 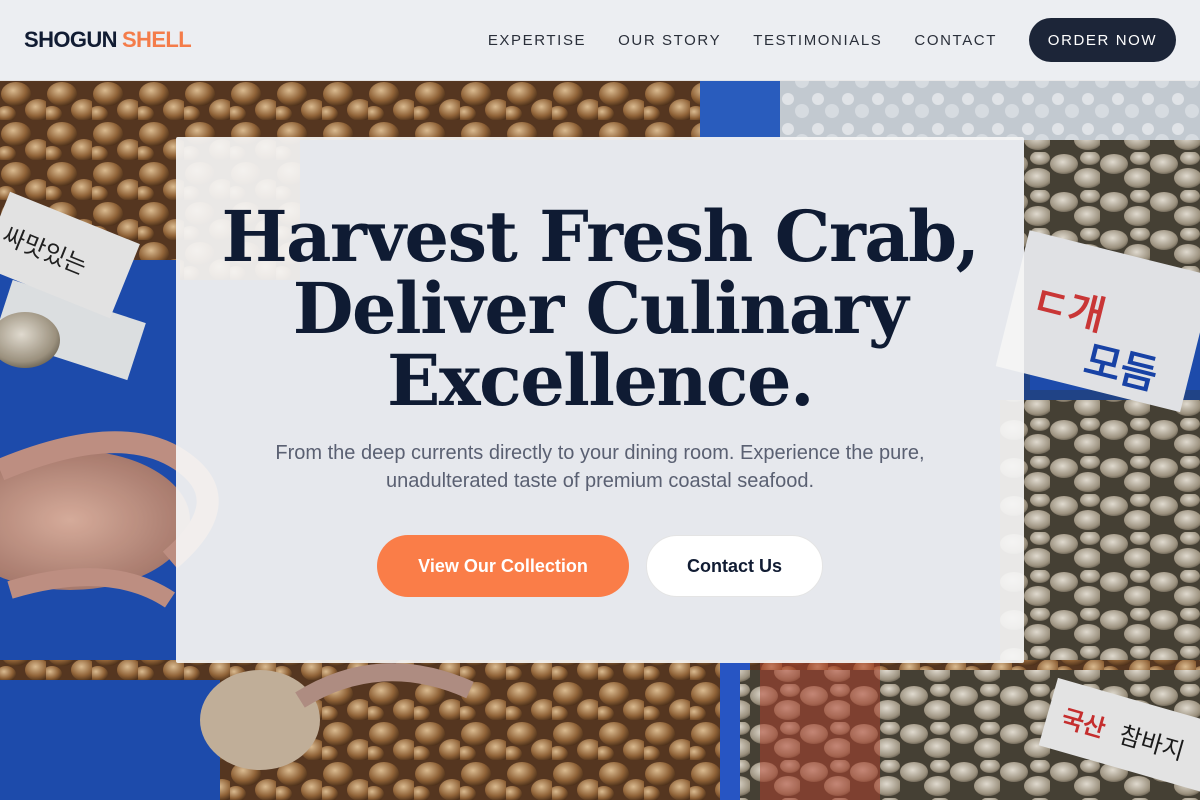 I want to click on brand-logo: SHOGUN SHELL, so click(x=108, y=40).